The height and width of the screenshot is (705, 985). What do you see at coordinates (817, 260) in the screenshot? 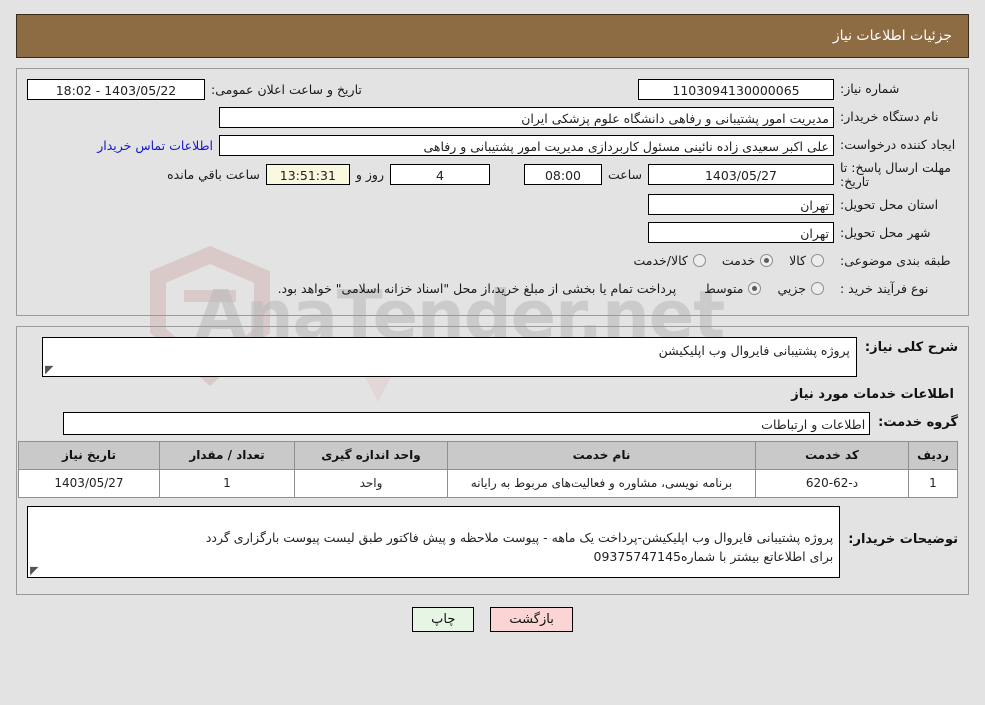
I see `radio-indicator-kala` at bounding box center [817, 260].